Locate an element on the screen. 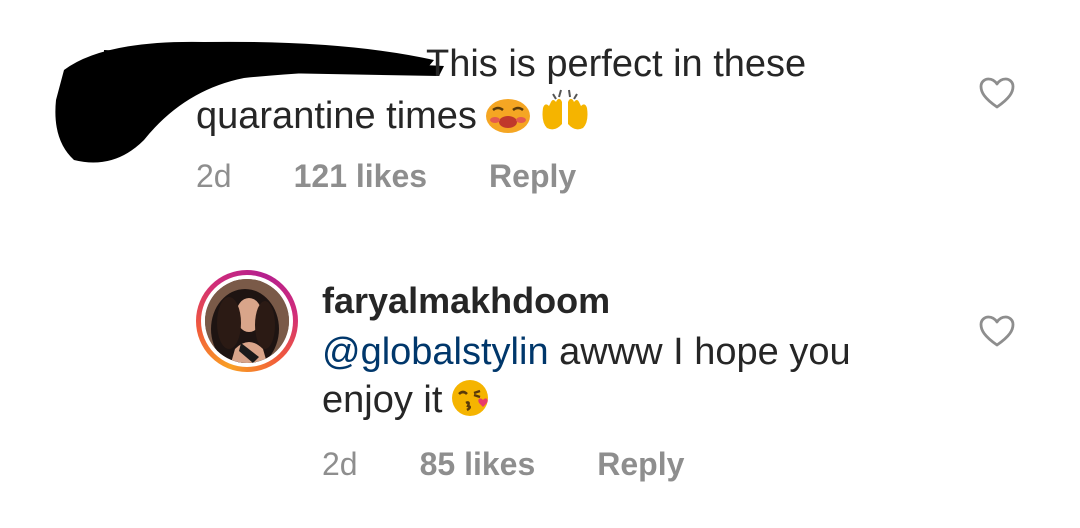 The height and width of the screenshot is (528, 1080). comment-meta: 2d 85 likes Reply is located at coordinates (503, 464).